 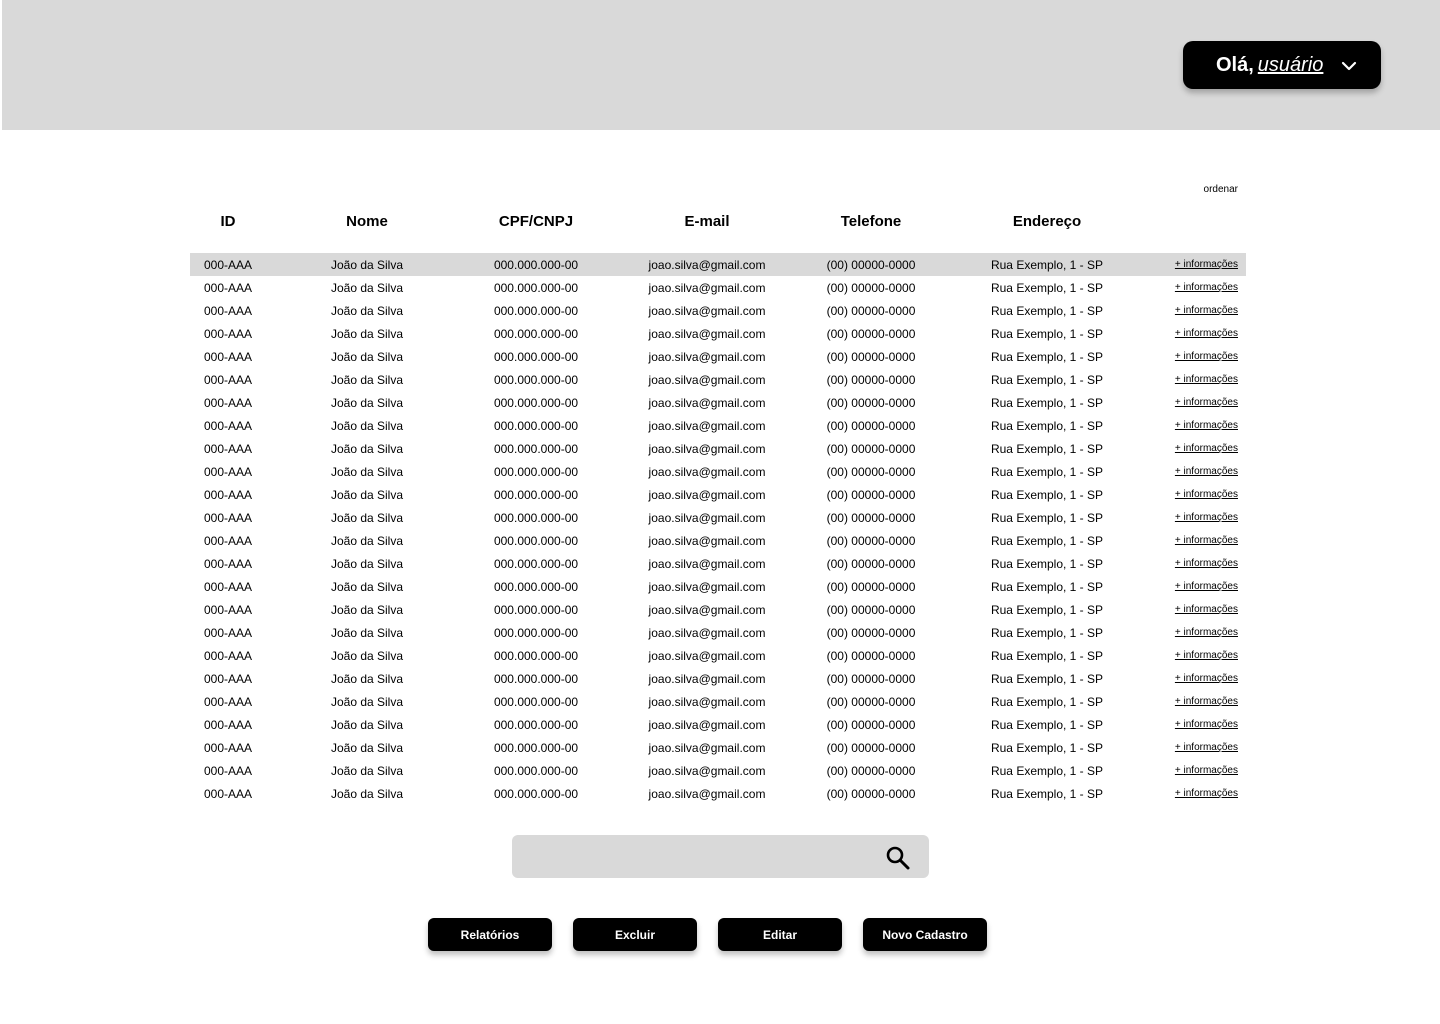 What do you see at coordinates (701, 857) in the screenshot?
I see `search-input` at bounding box center [701, 857].